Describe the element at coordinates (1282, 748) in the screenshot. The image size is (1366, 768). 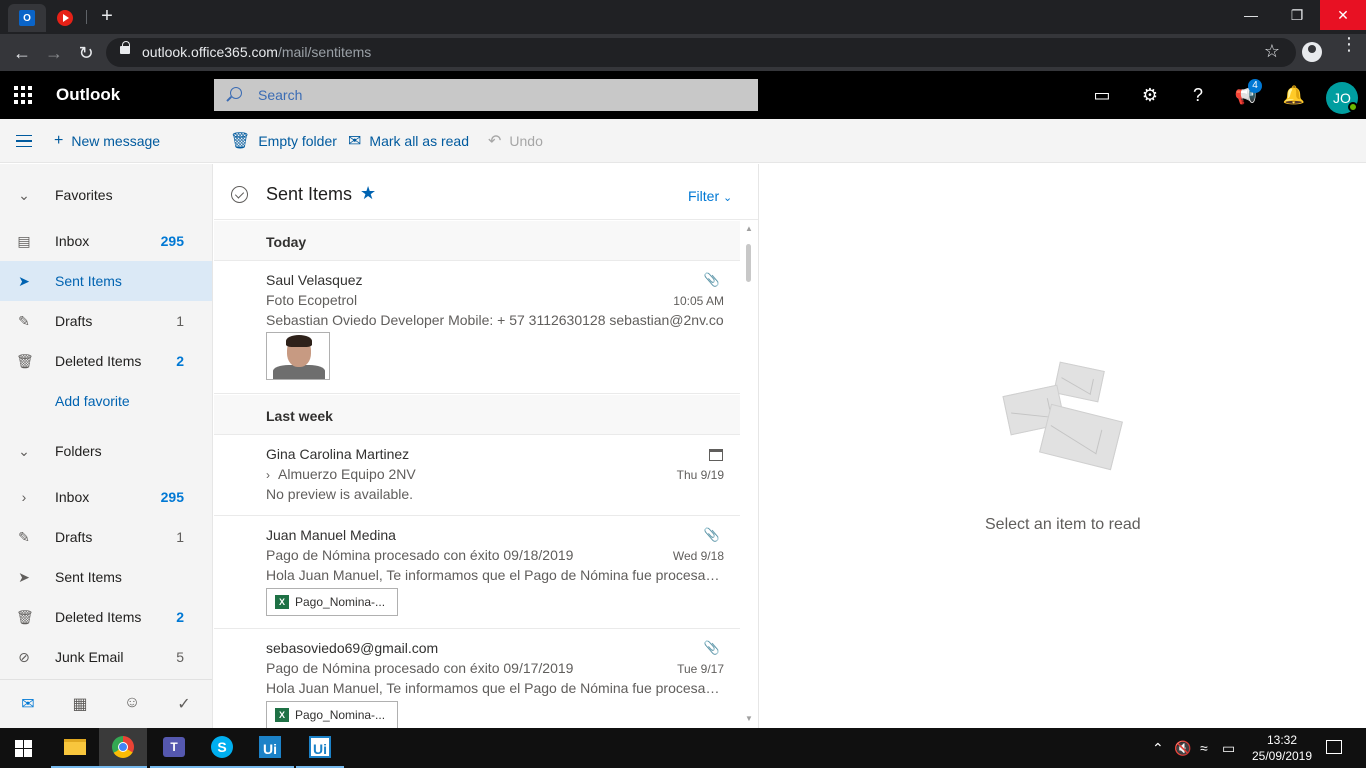
I see `system-clock: 13:32 25/09/2019` at that location.